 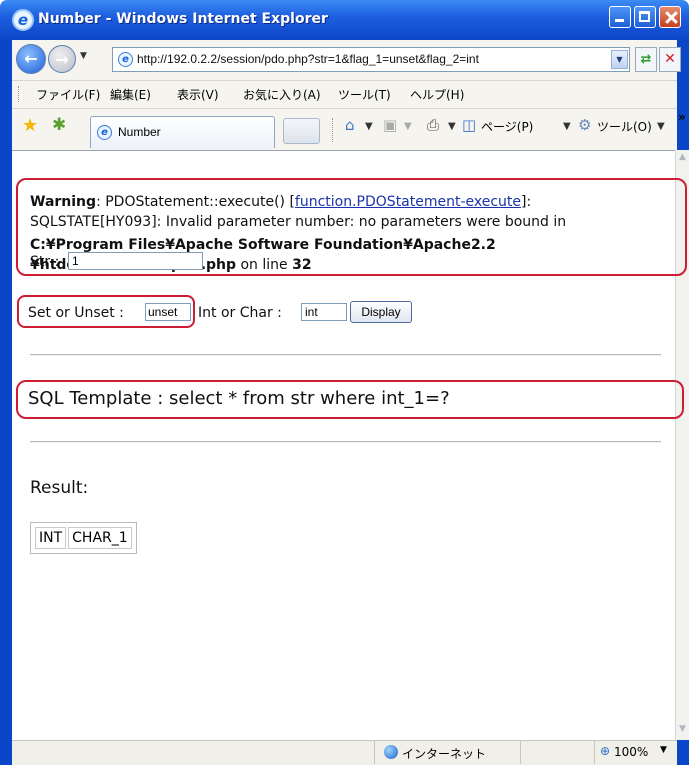 I want to click on status-bar, so click(x=344, y=752).